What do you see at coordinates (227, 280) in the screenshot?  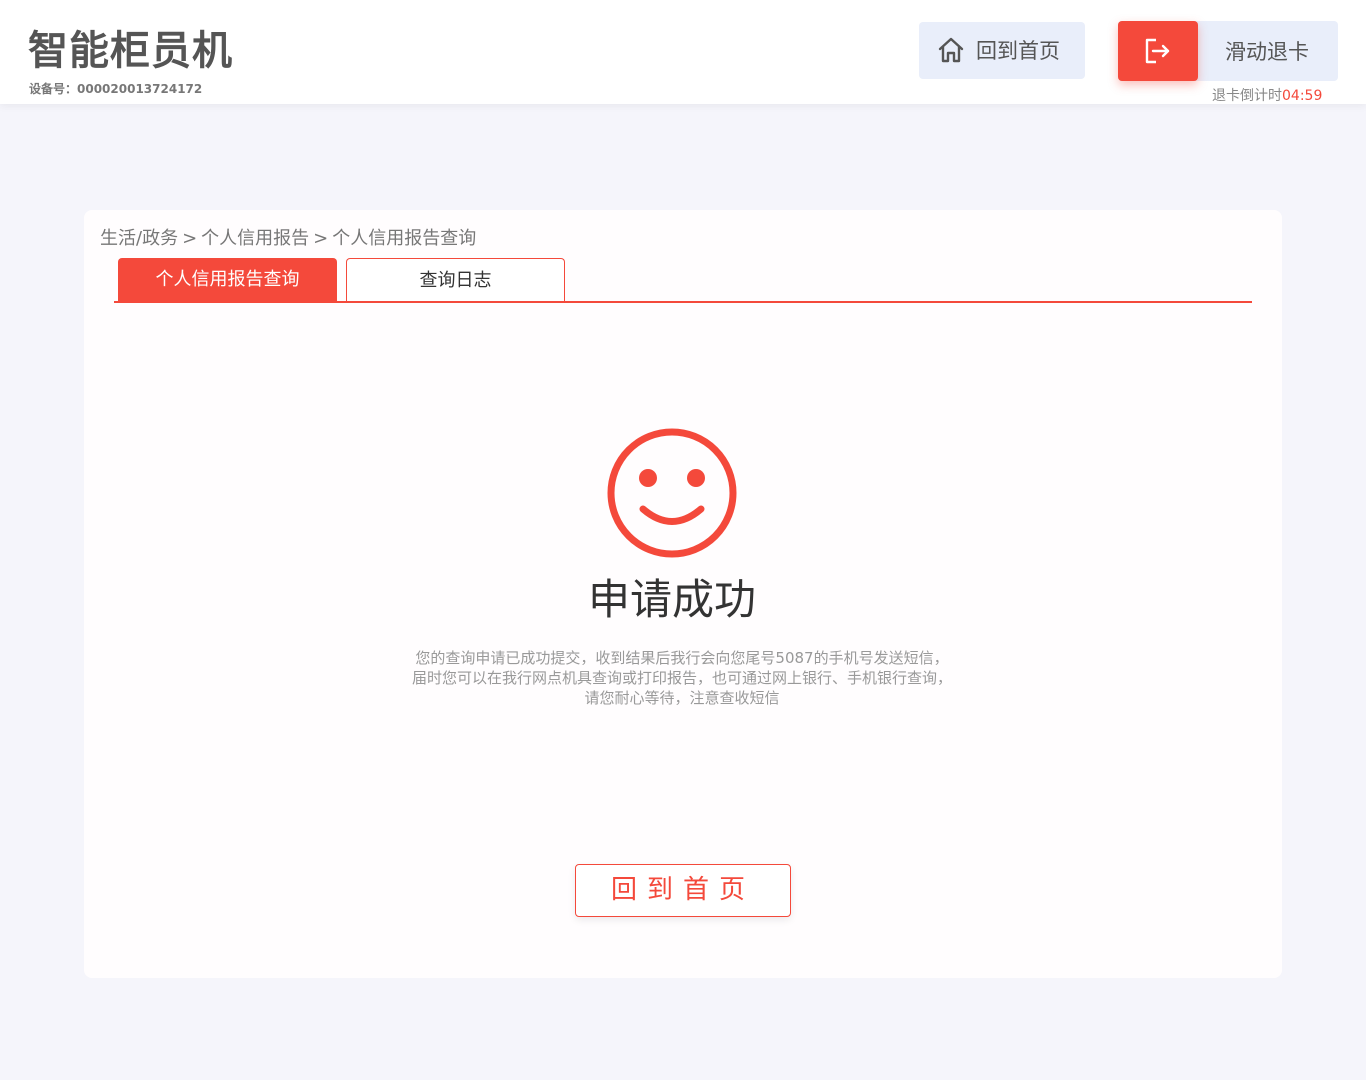 I see `tab-credit-report-query: 个人信用报告查询` at bounding box center [227, 280].